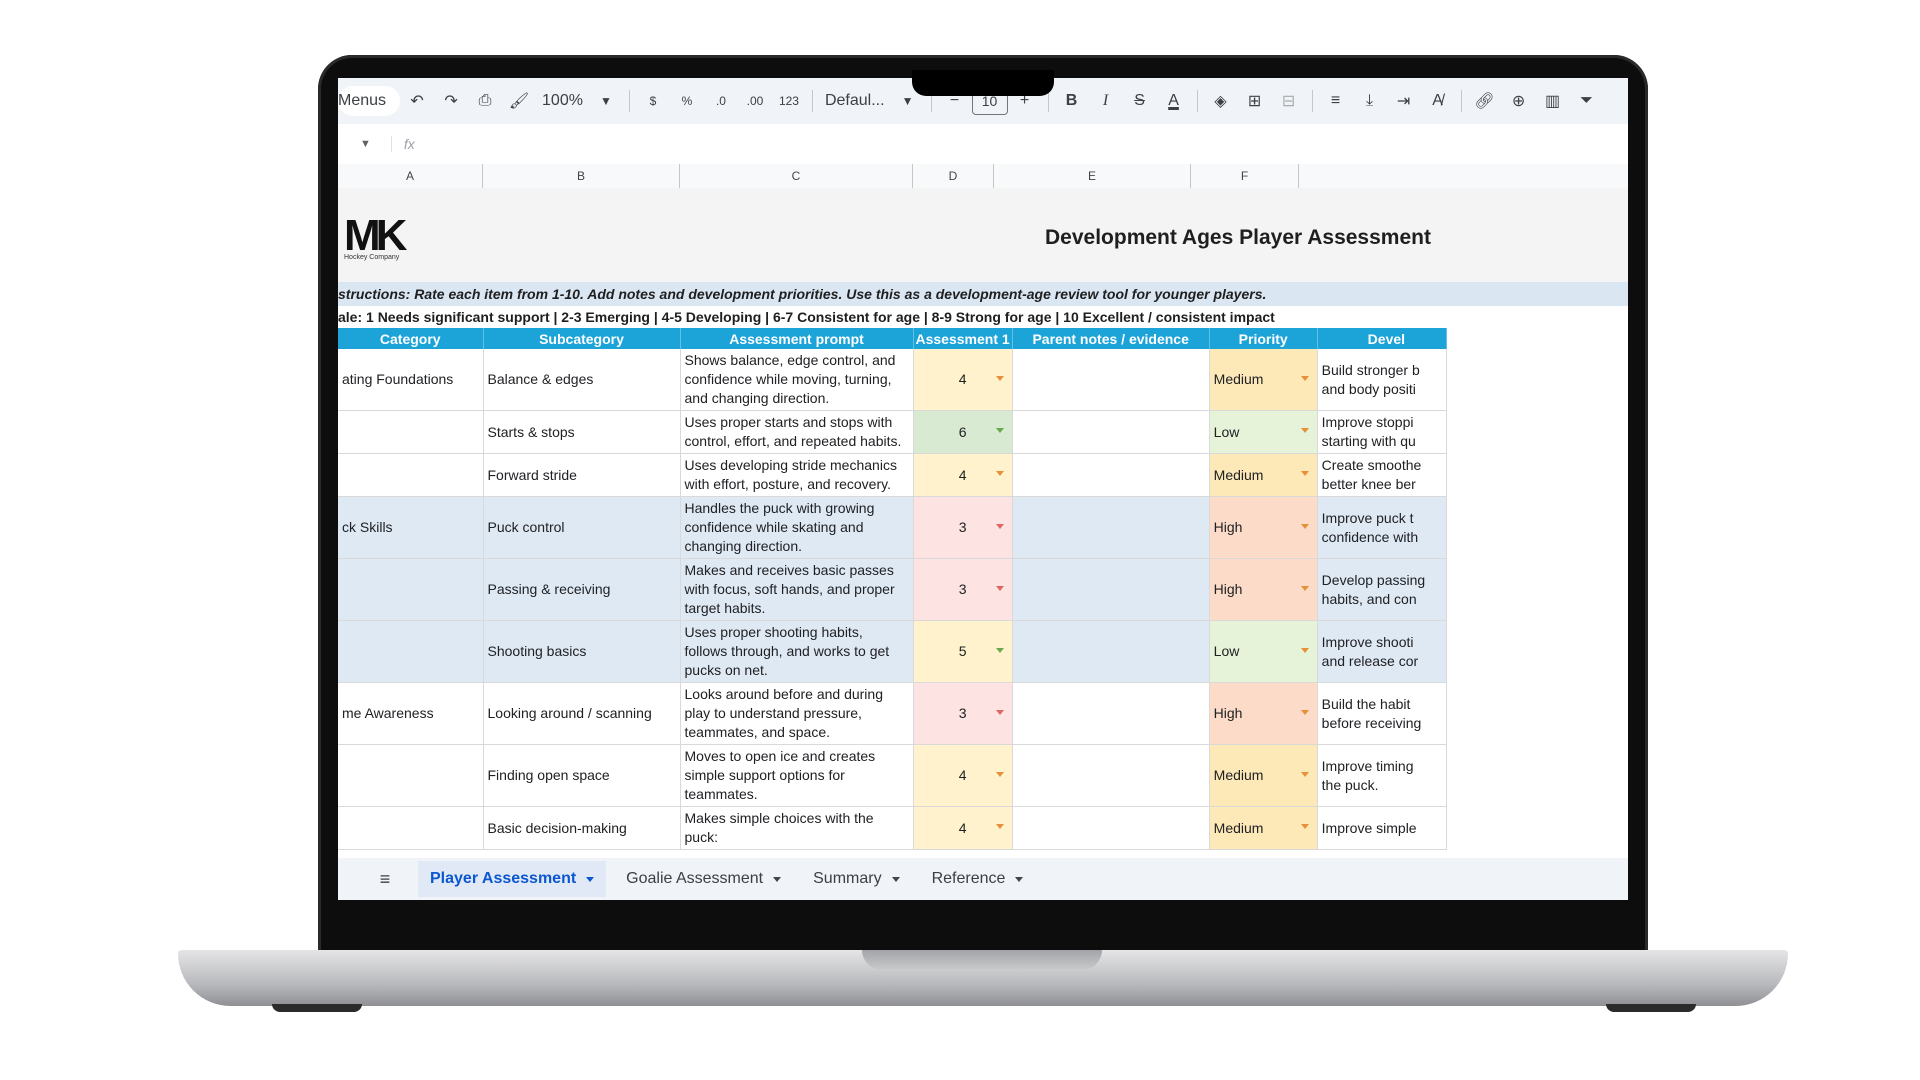 This screenshot has width=1920, height=1080. What do you see at coordinates (1106, 101) in the screenshot?
I see `italic-button: I` at bounding box center [1106, 101].